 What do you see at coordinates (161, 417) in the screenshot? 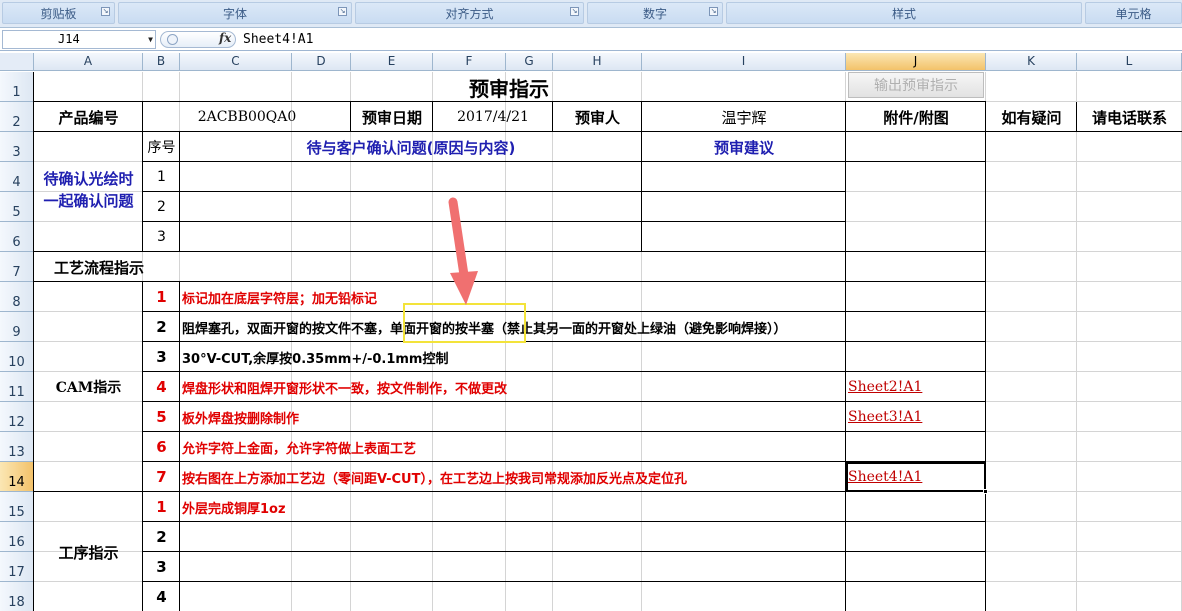
I see `cam-item-no: 5` at bounding box center [161, 417].